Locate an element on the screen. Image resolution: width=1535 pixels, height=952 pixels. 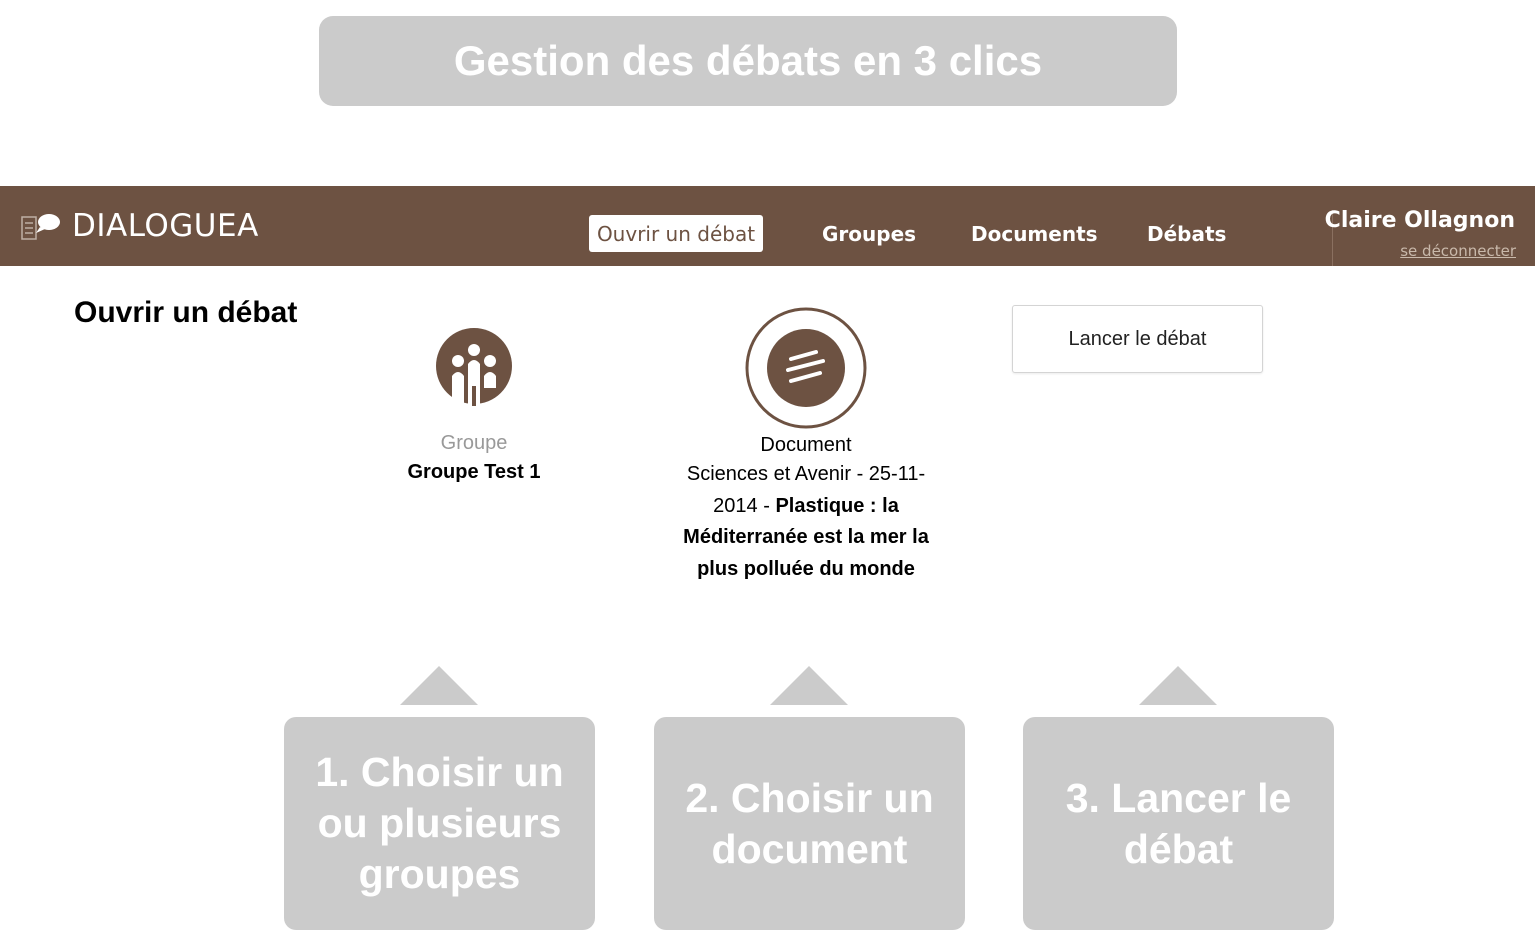
step-2-callout: 2. Choisir un document is located at coordinates (809, 823).